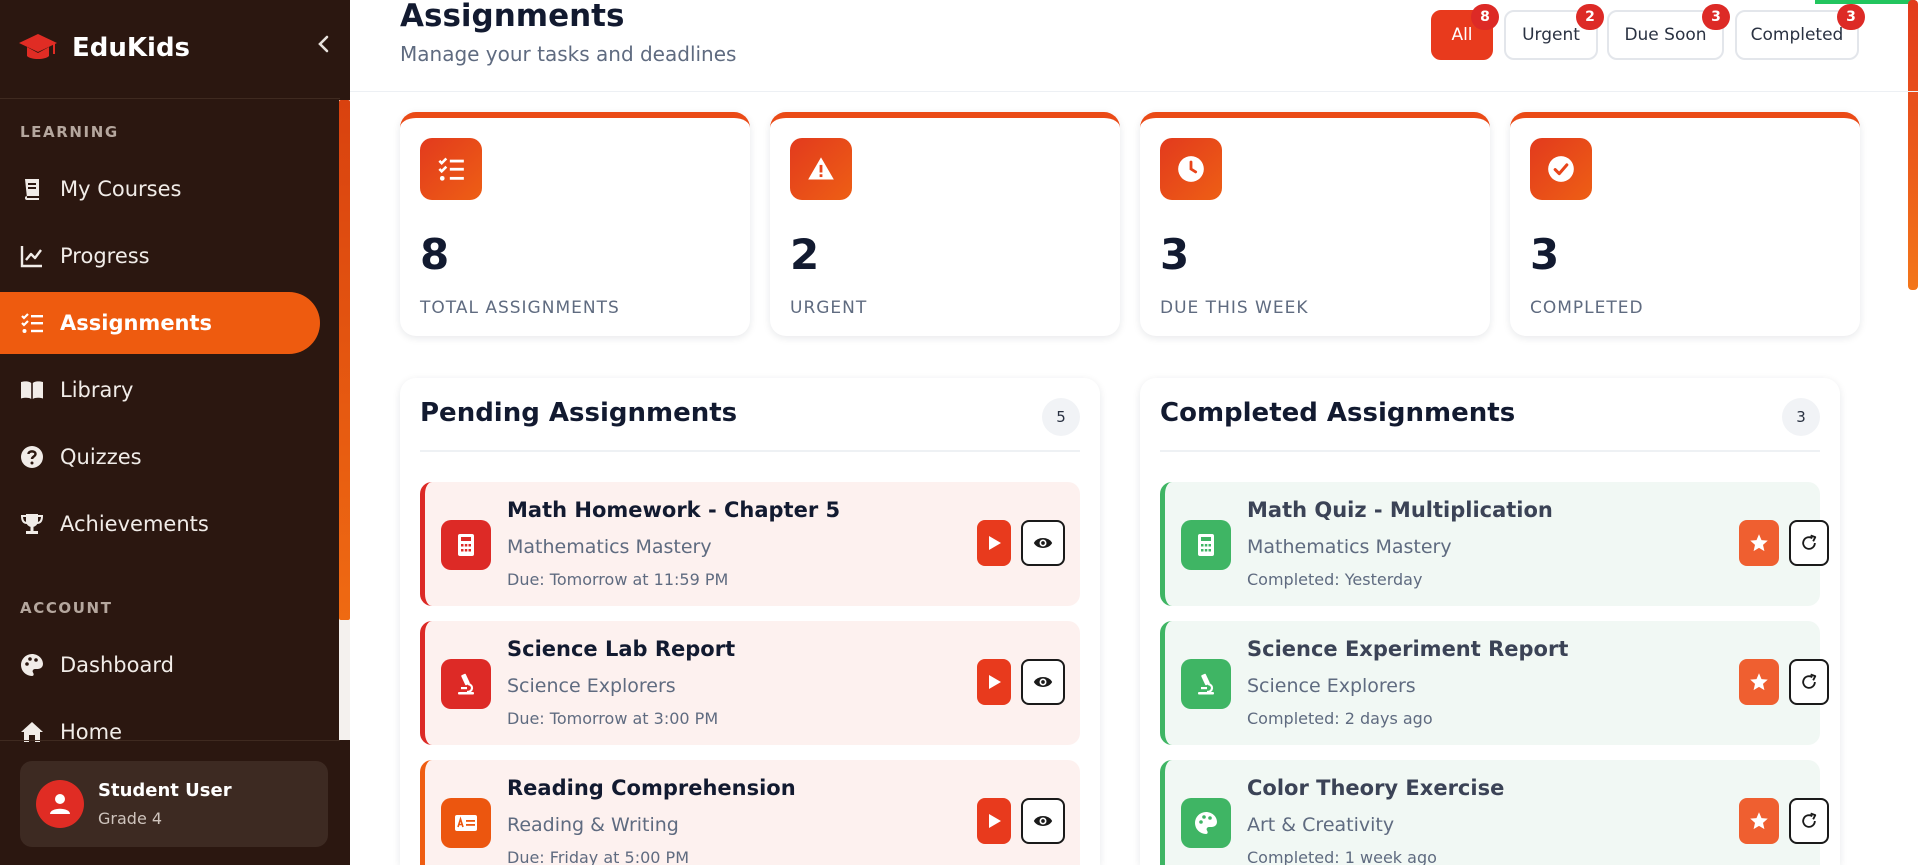 The width and height of the screenshot is (1918, 865). I want to click on sidebar-item-dashboard: Dashboard, so click(160, 665).